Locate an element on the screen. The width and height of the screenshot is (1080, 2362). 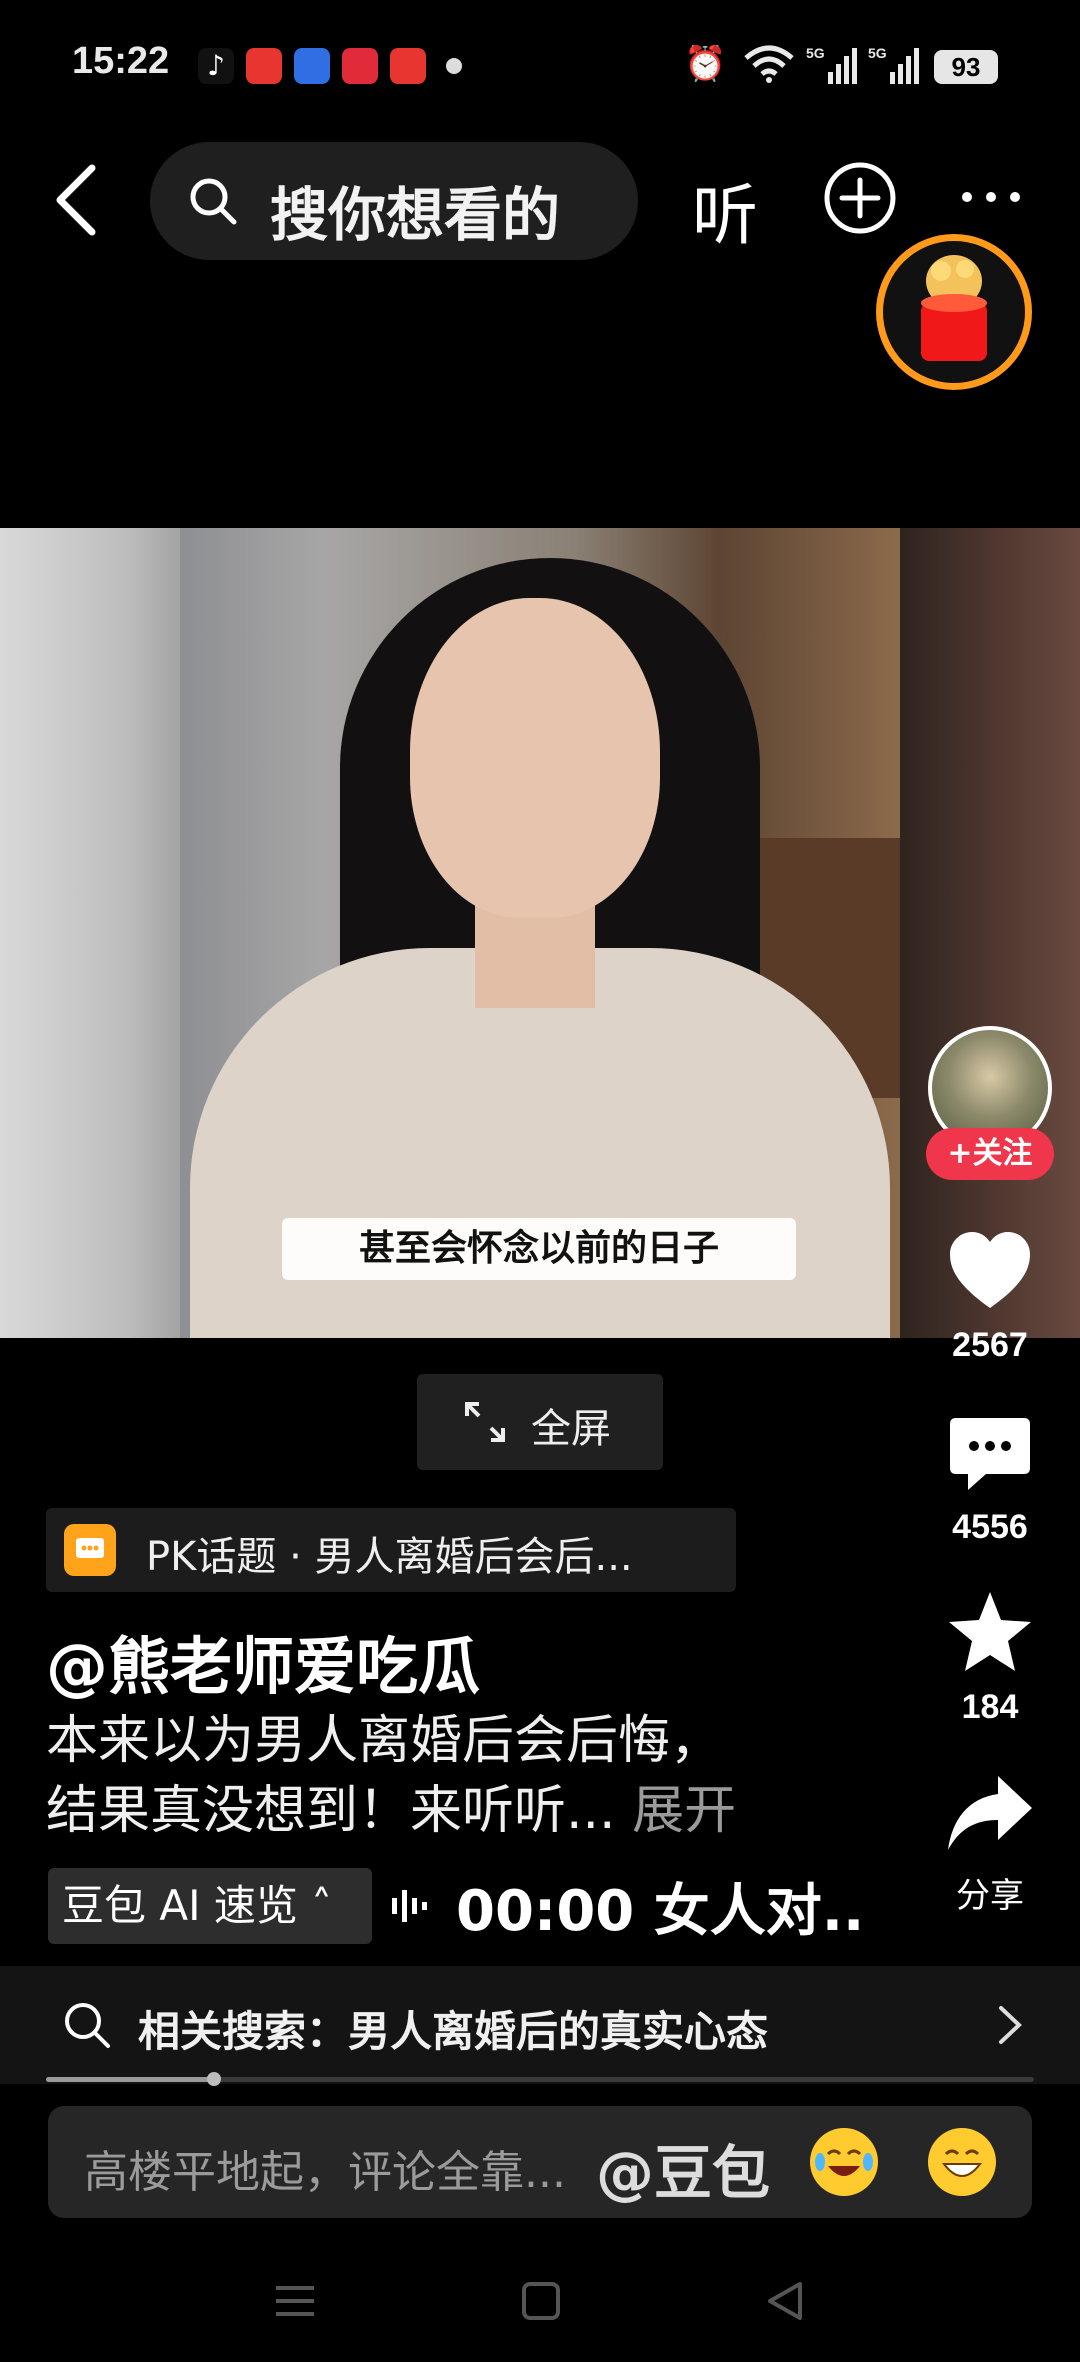
fullscreen-button: 全屏 is located at coordinates (540, 1422).